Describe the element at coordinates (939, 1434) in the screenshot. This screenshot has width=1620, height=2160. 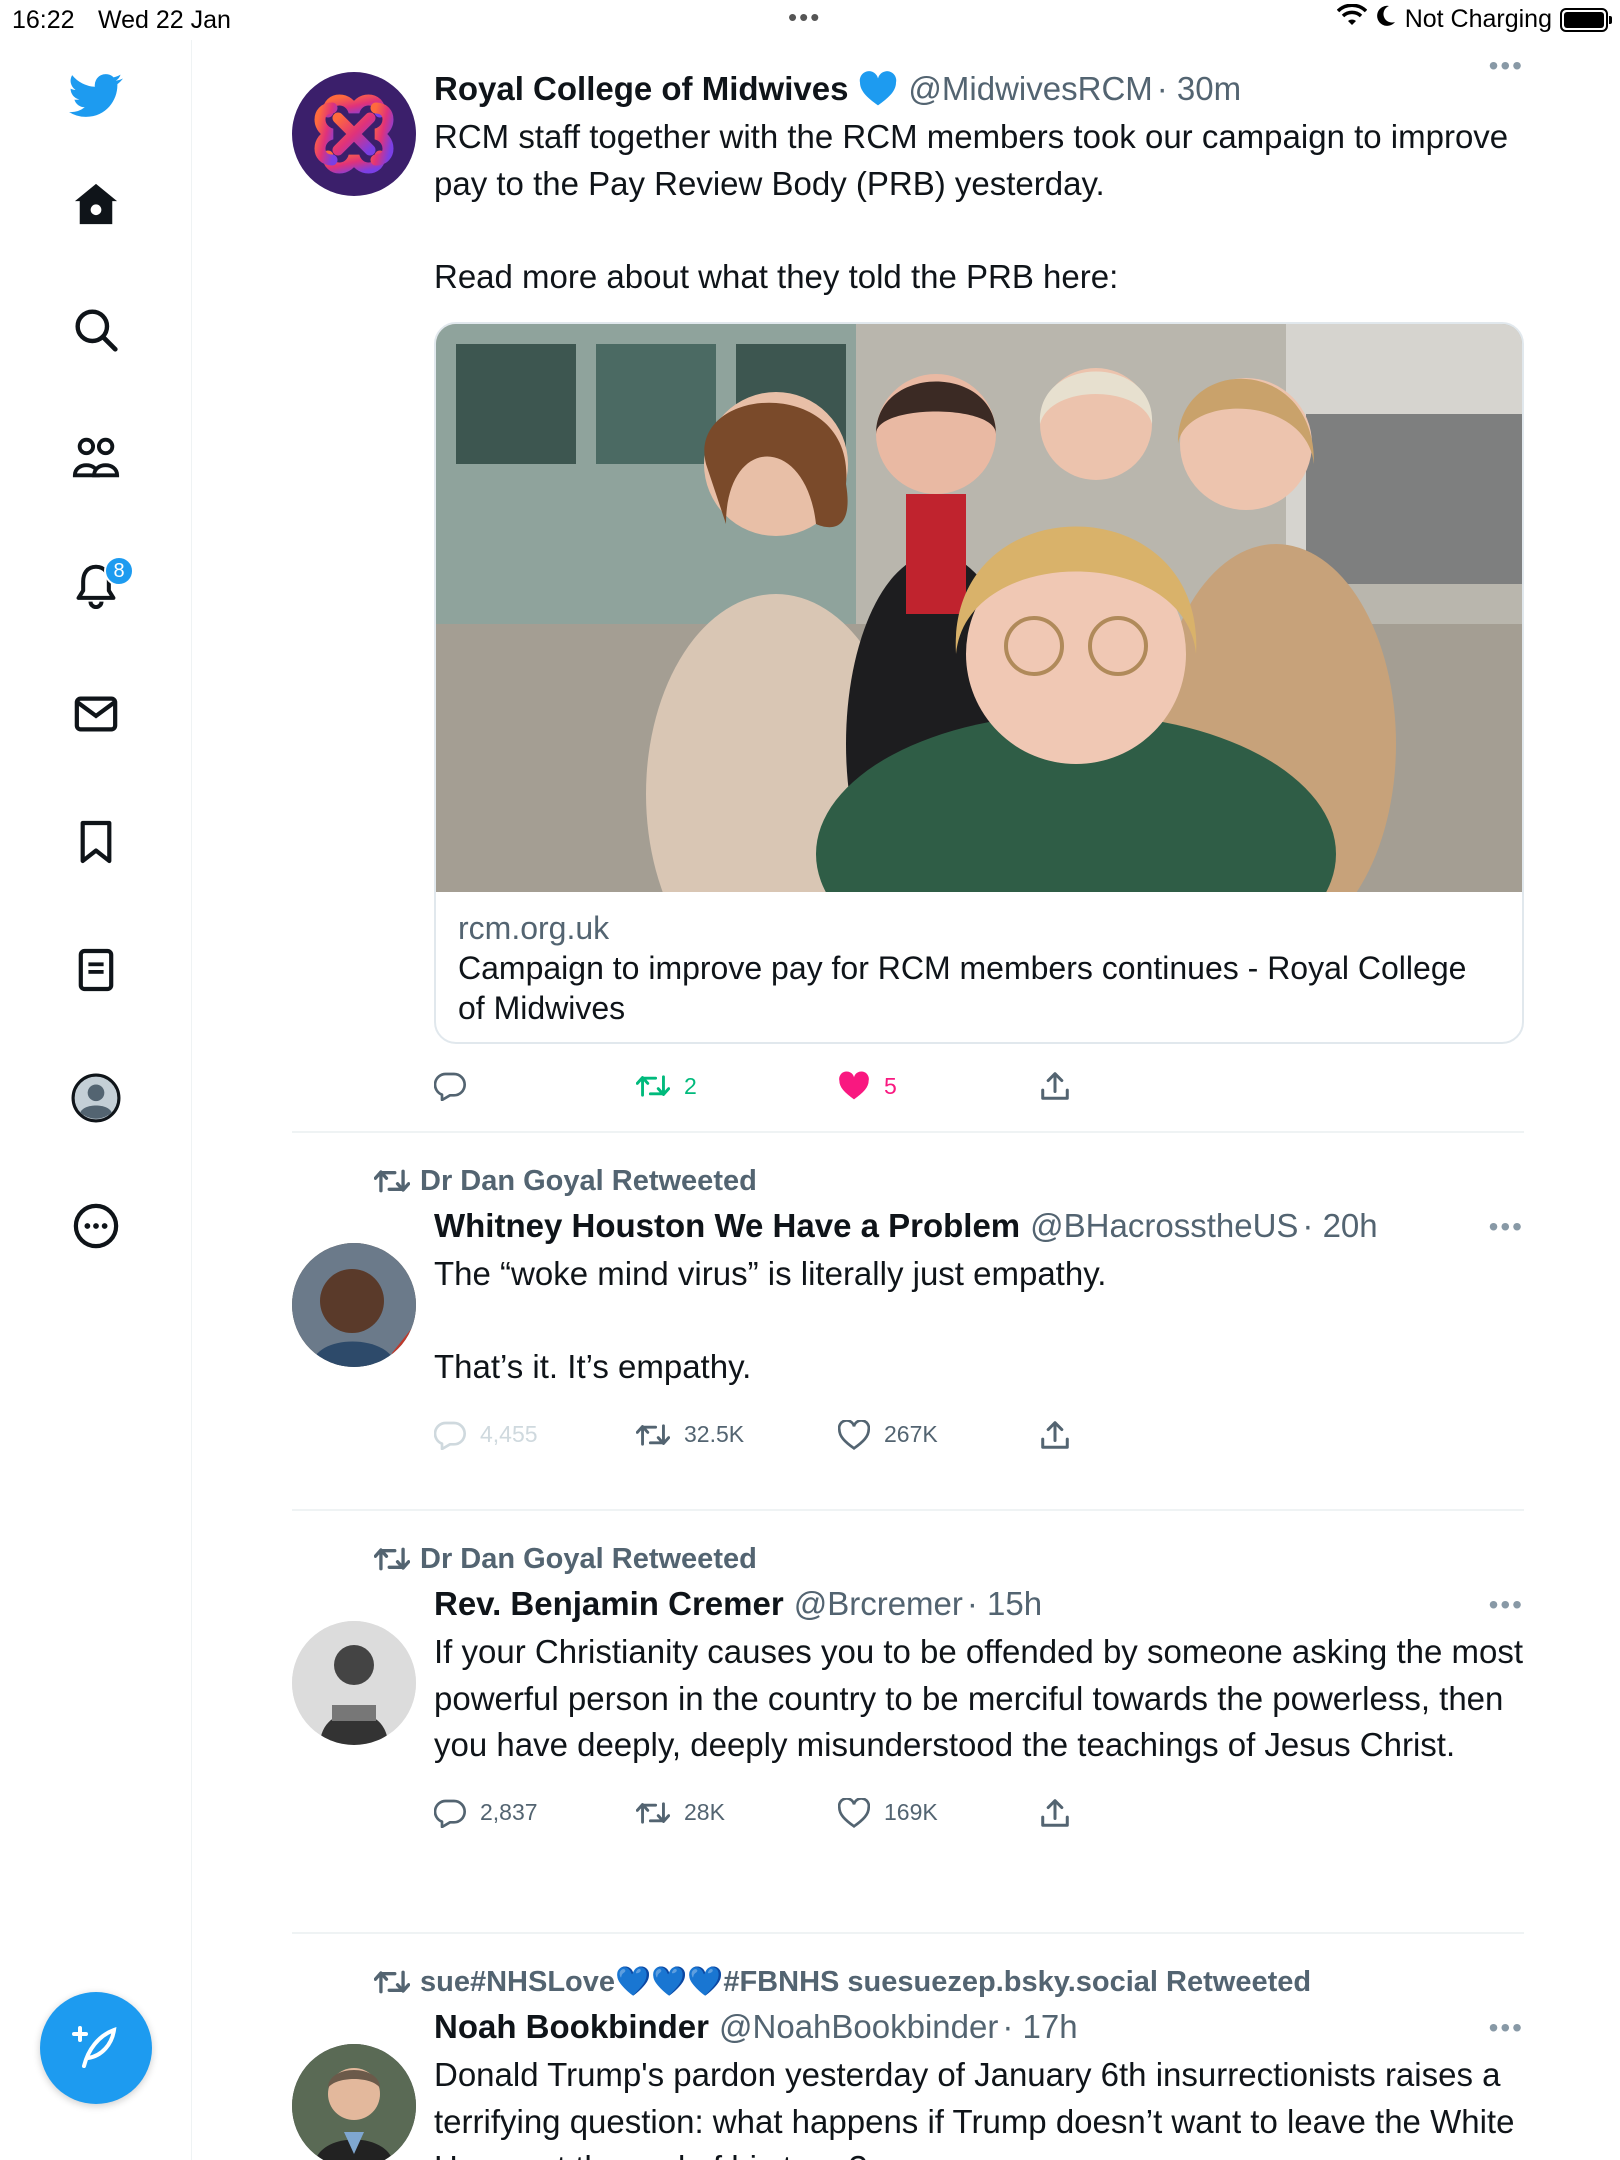
I see `like-button: 267K` at that location.